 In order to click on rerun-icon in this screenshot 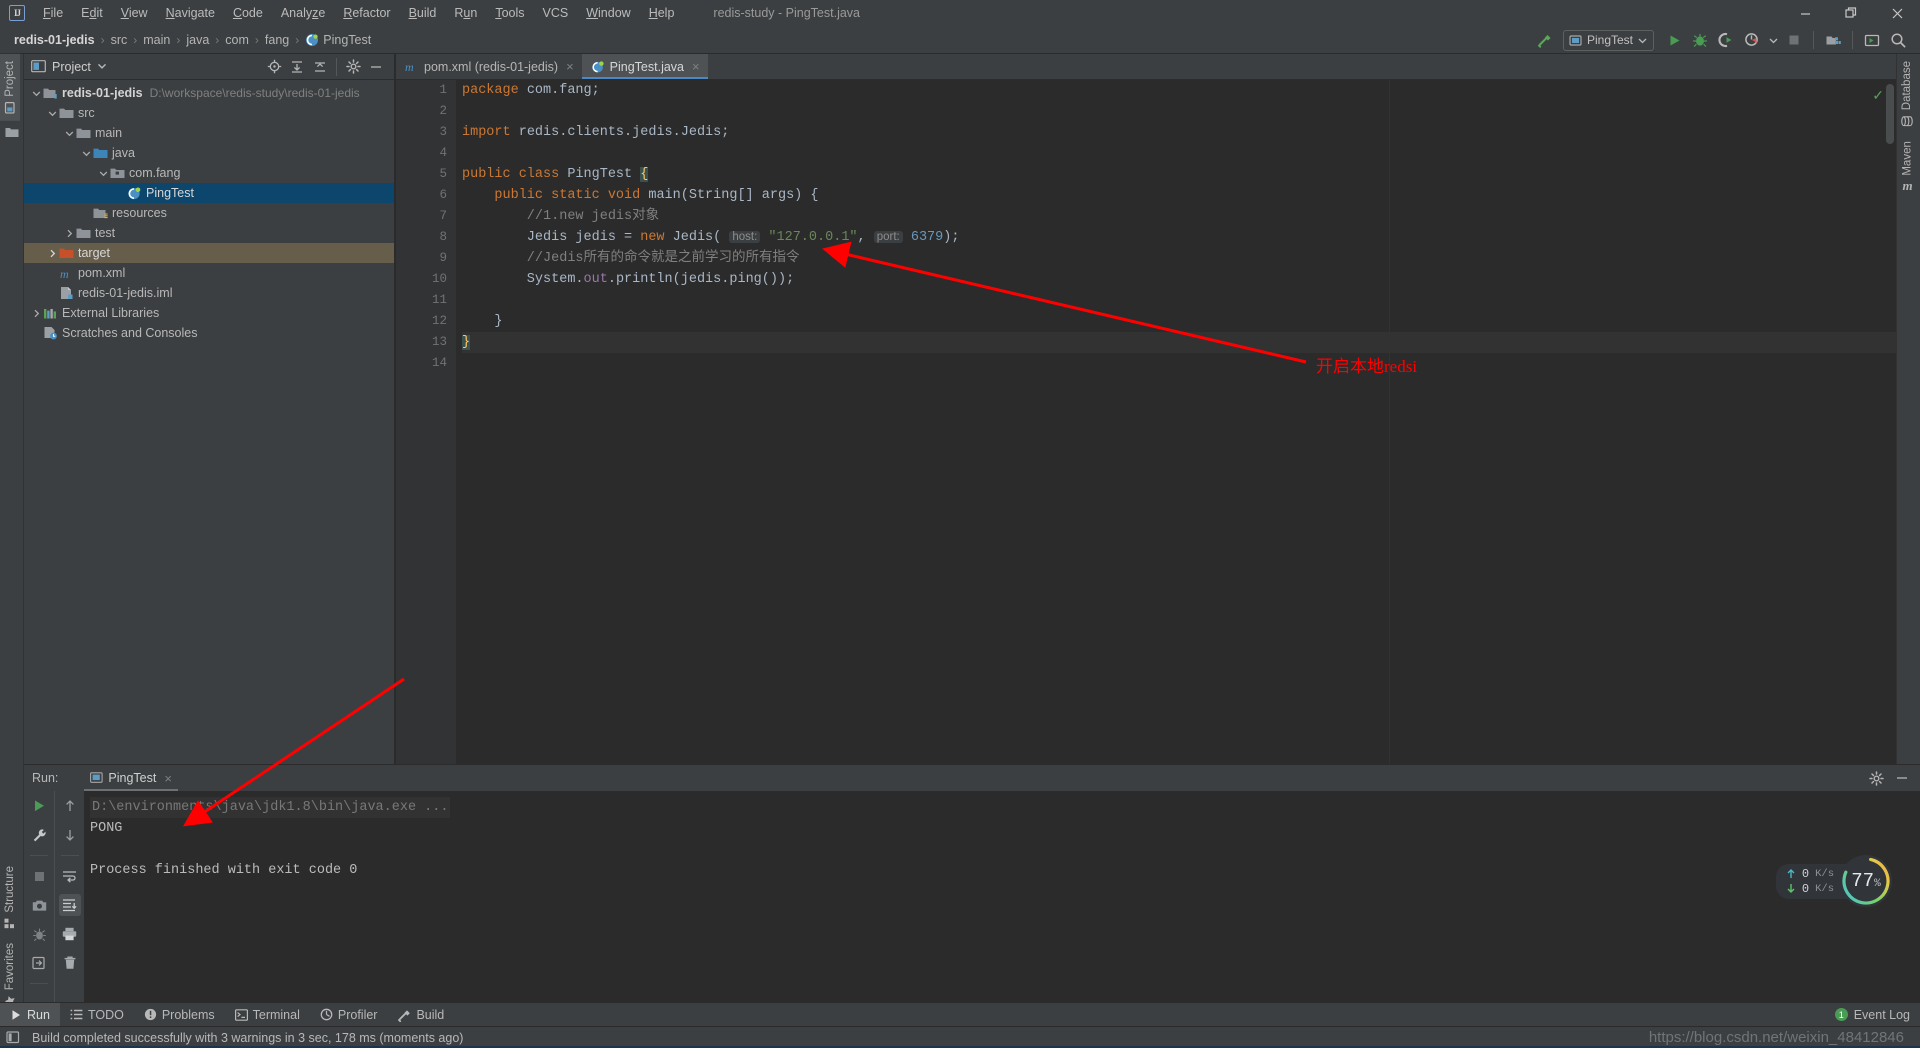, I will do `click(39, 806)`.